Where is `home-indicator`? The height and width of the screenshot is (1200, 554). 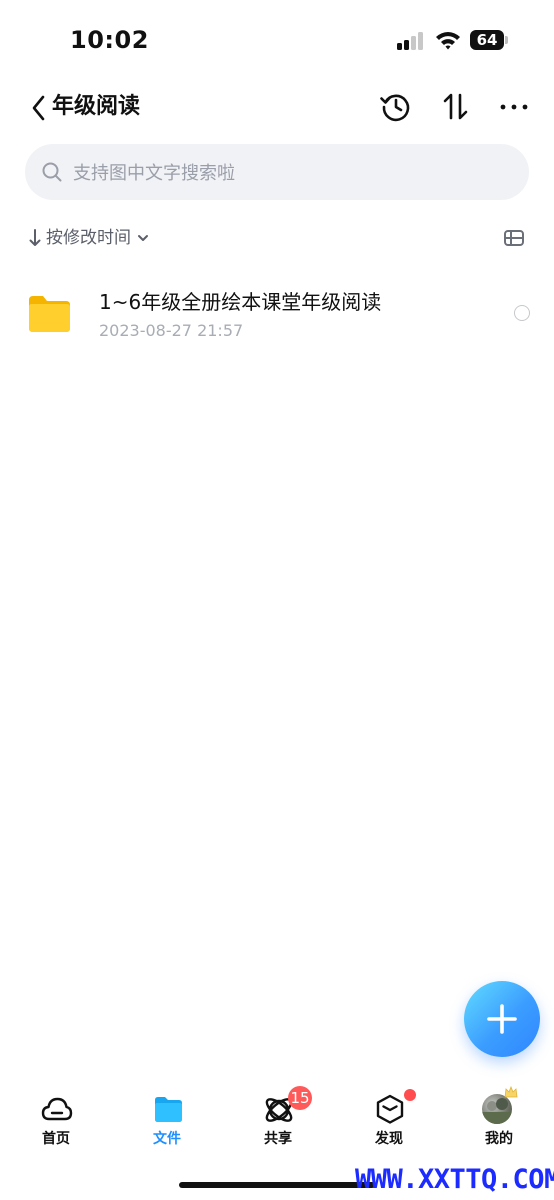
home-indicator is located at coordinates (277, 1185).